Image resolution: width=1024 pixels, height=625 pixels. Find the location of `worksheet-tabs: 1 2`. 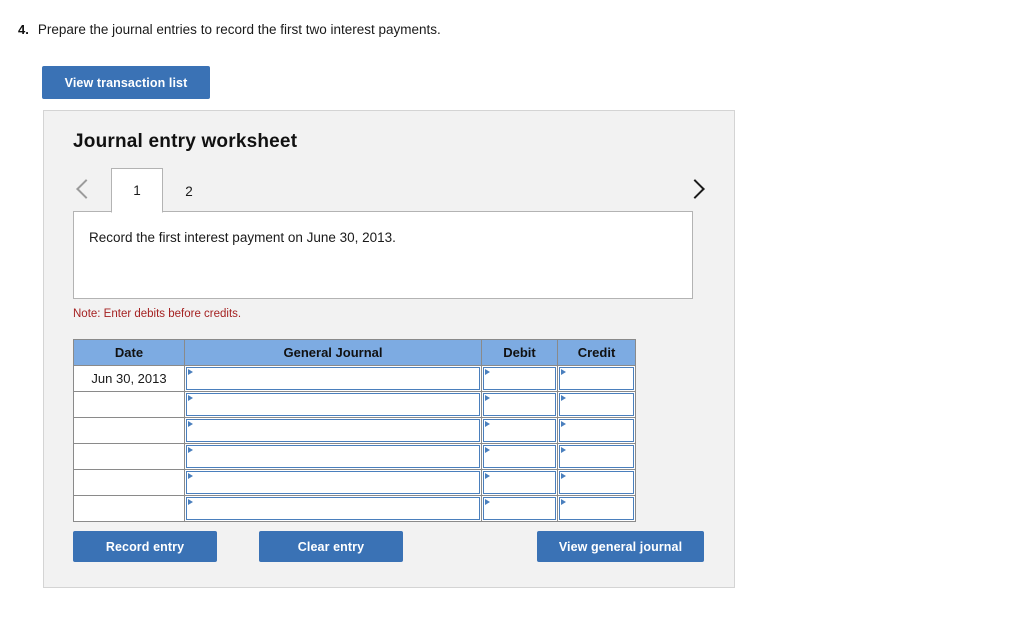

worksheet-tabs: 1 2 is located at coordinates (163, 190).